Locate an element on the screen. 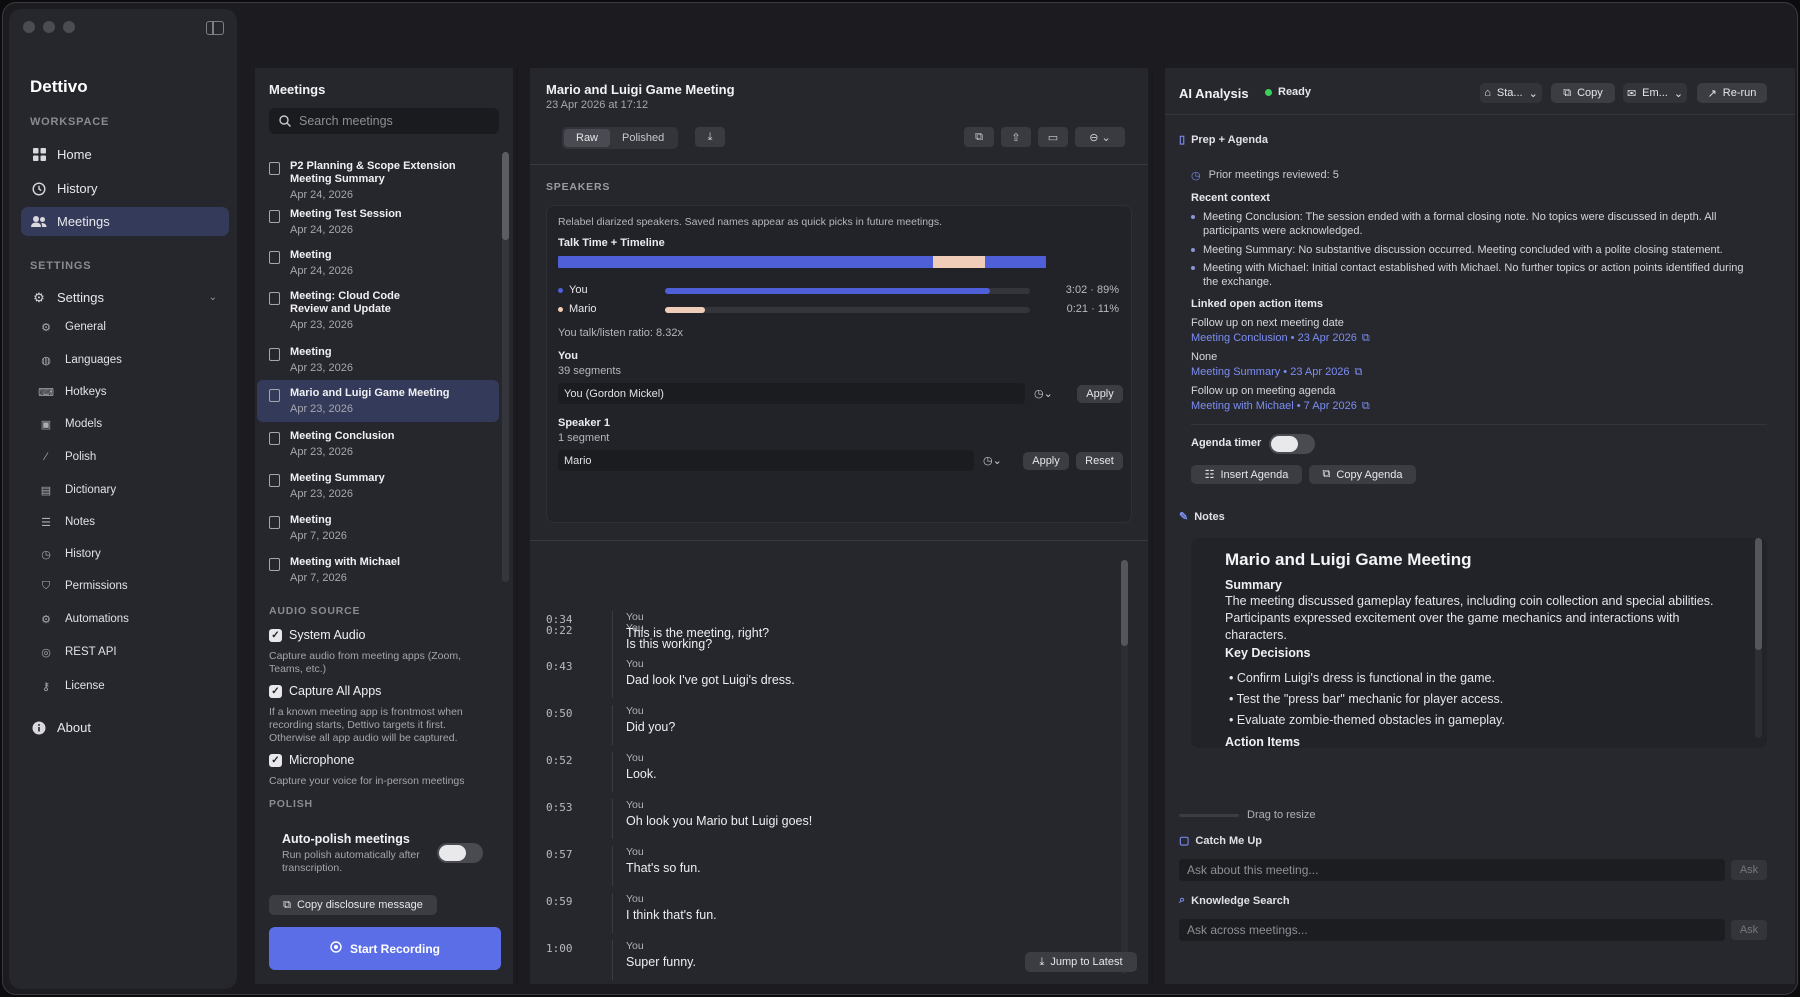  microphone-checkbox: ✓ Microphone is located at coordinates (311, 760).